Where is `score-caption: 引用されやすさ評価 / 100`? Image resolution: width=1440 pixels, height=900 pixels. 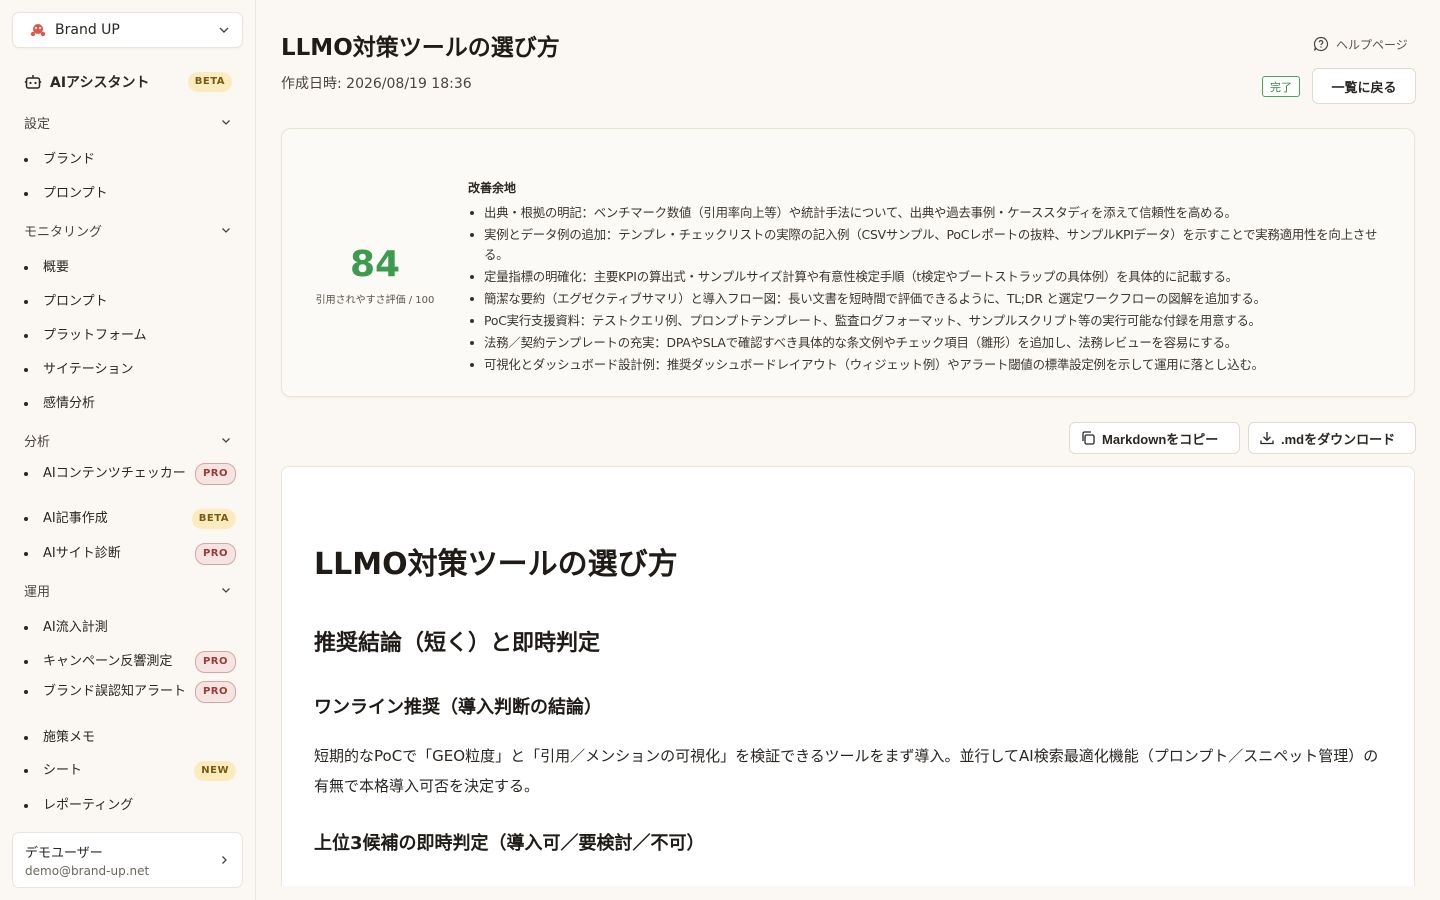
score-caption: 引用されやすさ評価 / 100 is located at coordinates (375, 300).